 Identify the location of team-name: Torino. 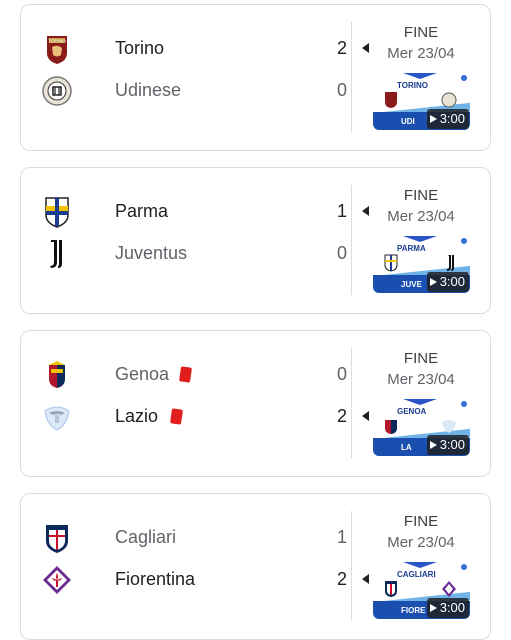
(140, 48).